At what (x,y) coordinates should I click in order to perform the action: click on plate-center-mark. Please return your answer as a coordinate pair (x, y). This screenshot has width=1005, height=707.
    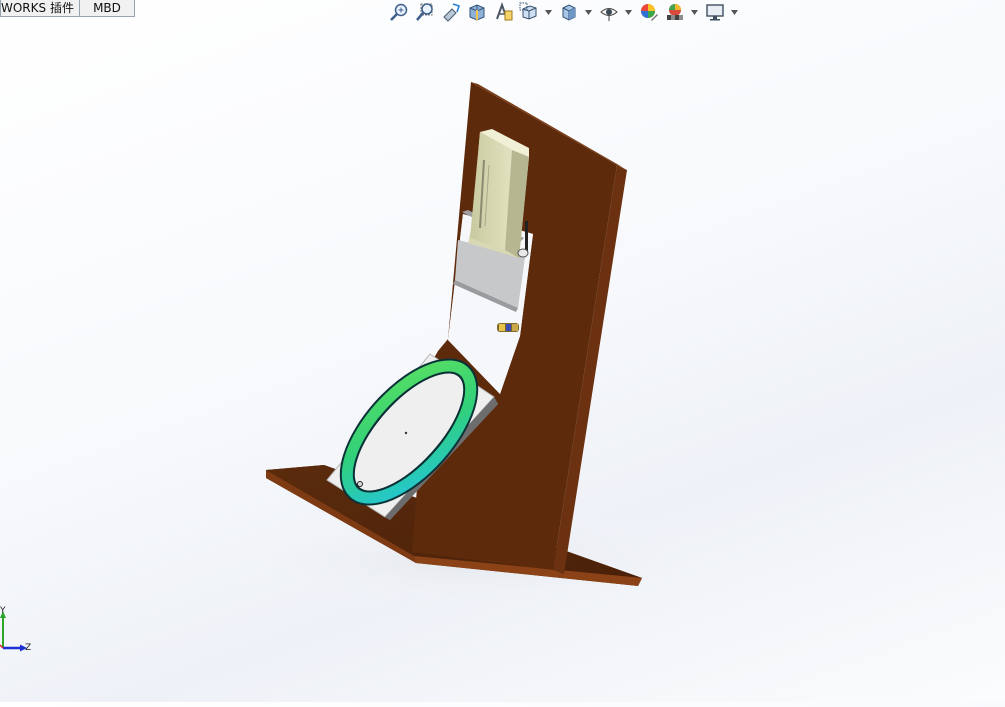
    Looking at the image, I should click on (406, 433).